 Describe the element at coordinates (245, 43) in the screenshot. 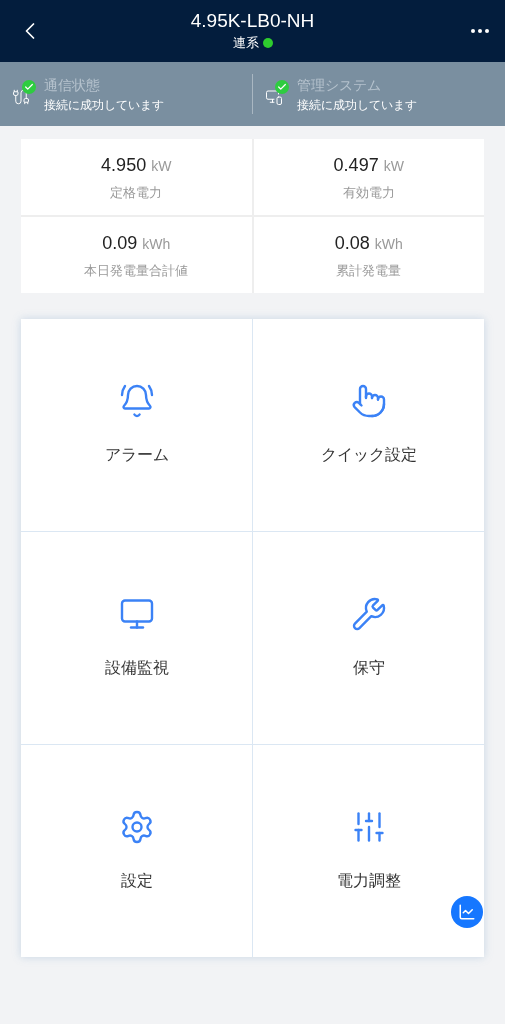

I see `grid-status: 連系` at that location.